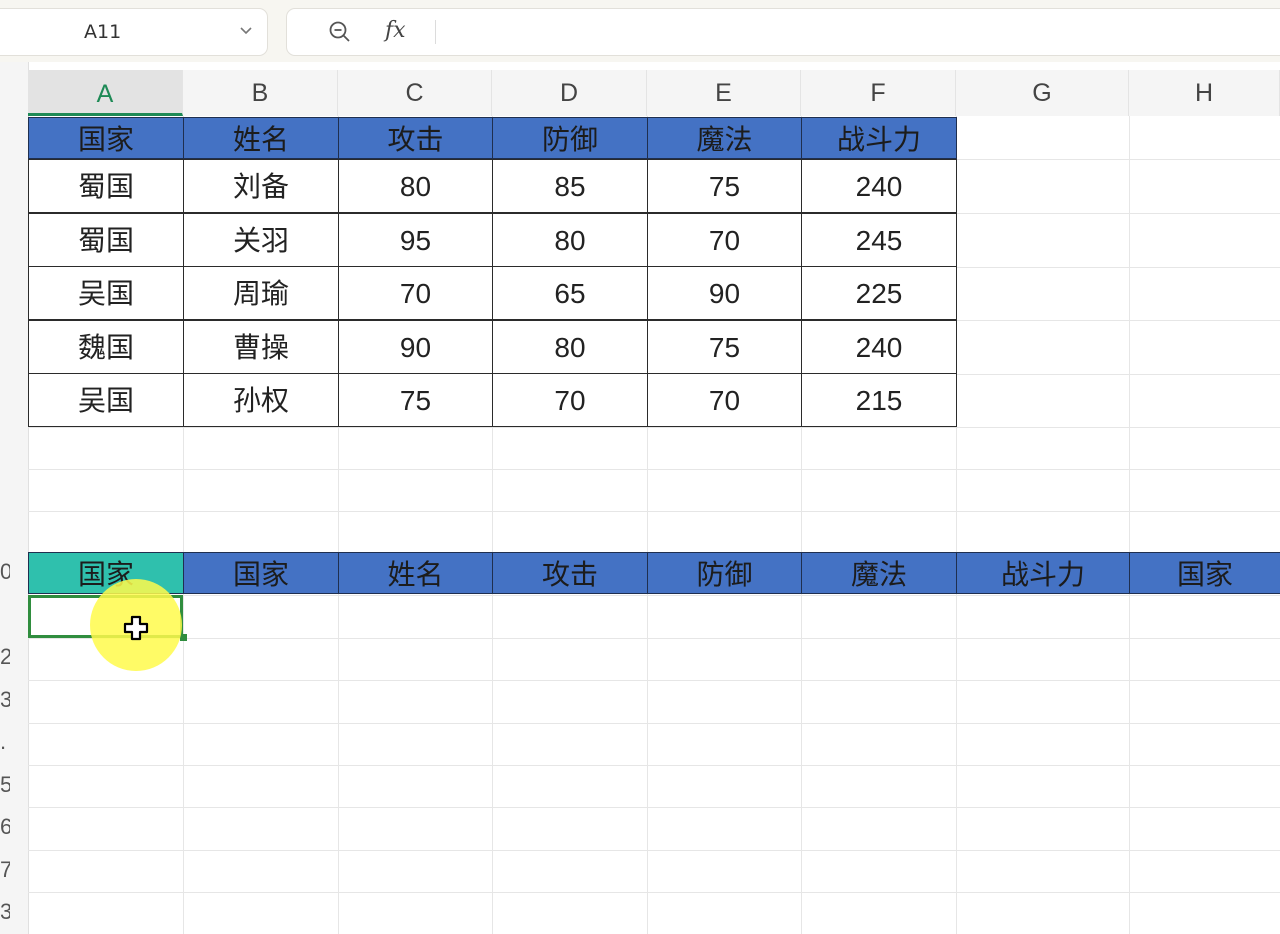 The height and width of the screenshot is (934, 1280). I want to click on row10-header-cell: 魔法, so click(879, 573).